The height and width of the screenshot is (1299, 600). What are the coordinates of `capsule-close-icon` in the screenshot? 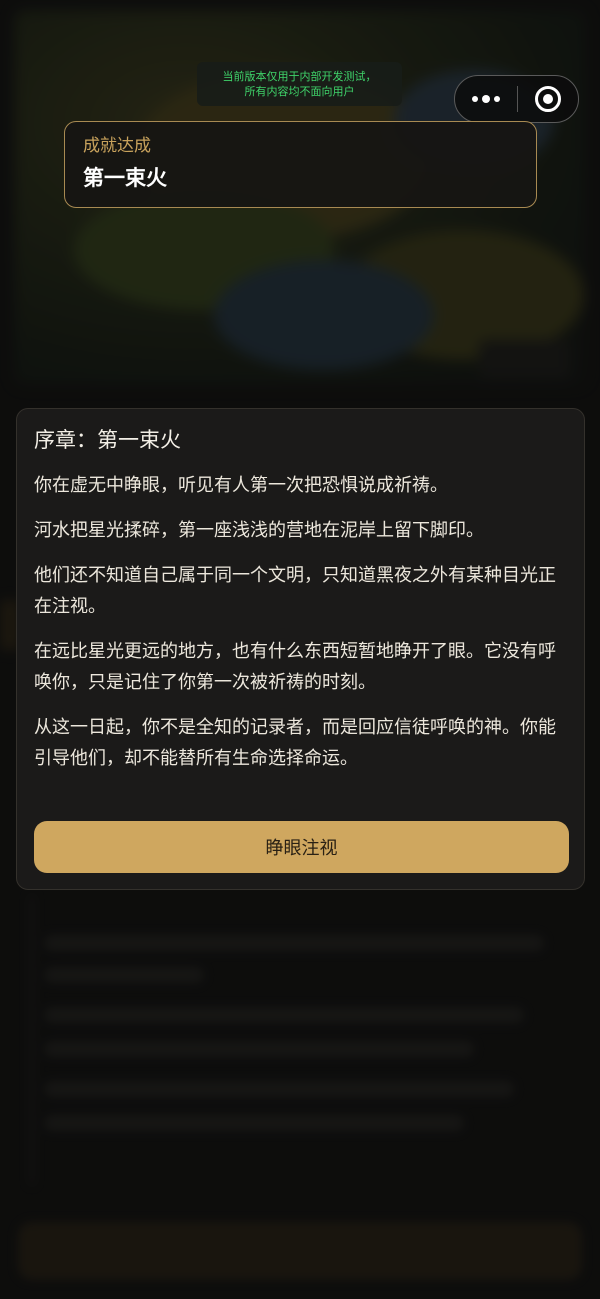 It's located at (548, 99).